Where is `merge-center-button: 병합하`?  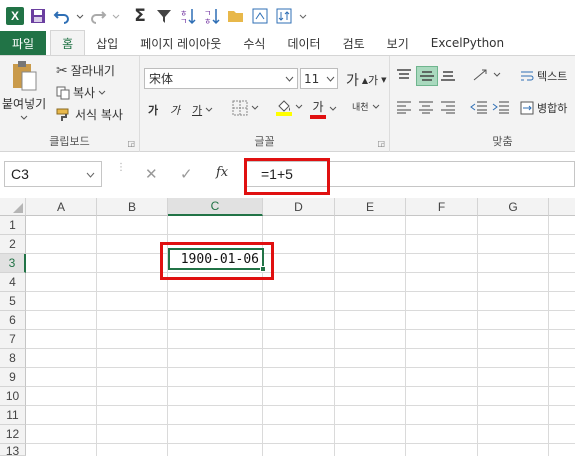 merge-center-button: 병합하 is located at coordinates (543, 108).